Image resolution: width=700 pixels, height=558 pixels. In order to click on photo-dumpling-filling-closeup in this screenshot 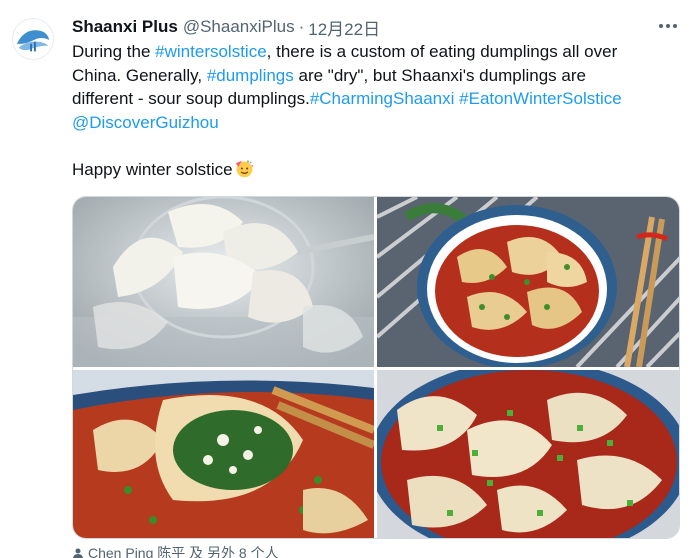, I will do `click(223, 454)`.